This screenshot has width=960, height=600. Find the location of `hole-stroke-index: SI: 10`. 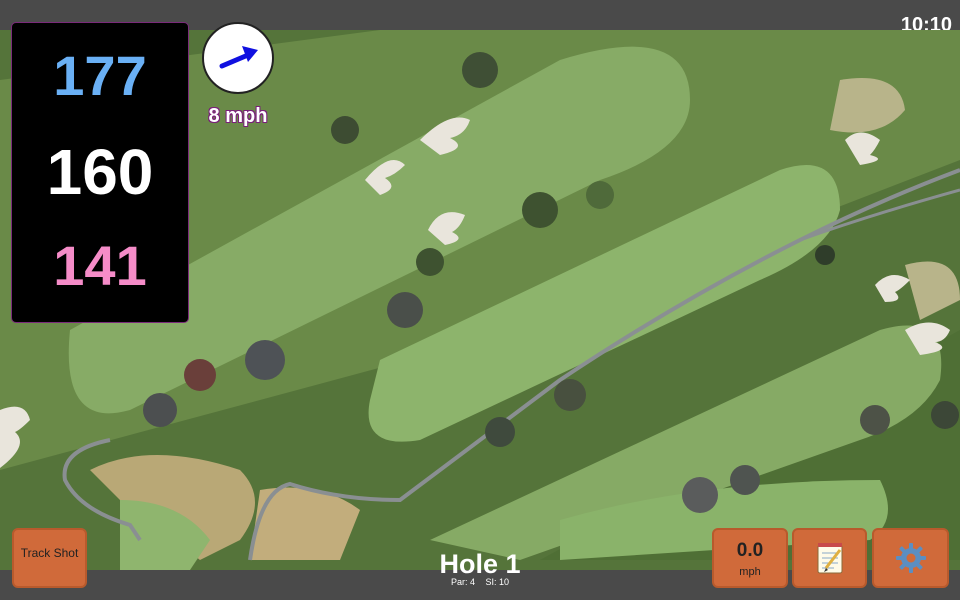

hole-stroke-index: SI: 10 is located at coordinates (497, 582).